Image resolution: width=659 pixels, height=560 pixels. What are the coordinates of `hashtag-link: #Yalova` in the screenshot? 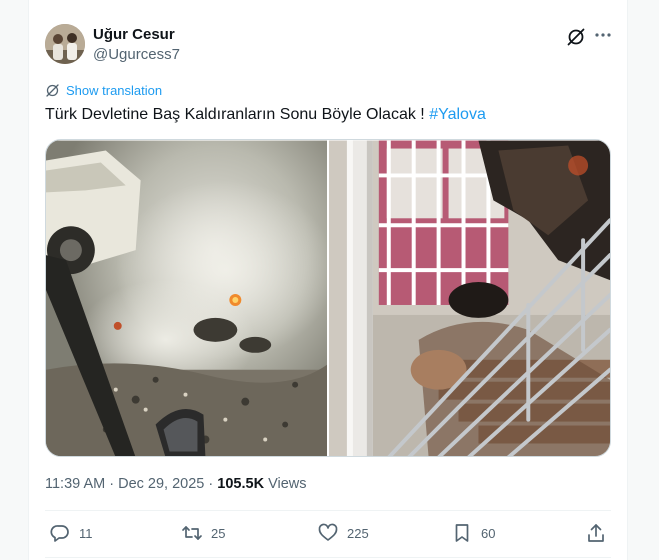 It's located at (457, 114).